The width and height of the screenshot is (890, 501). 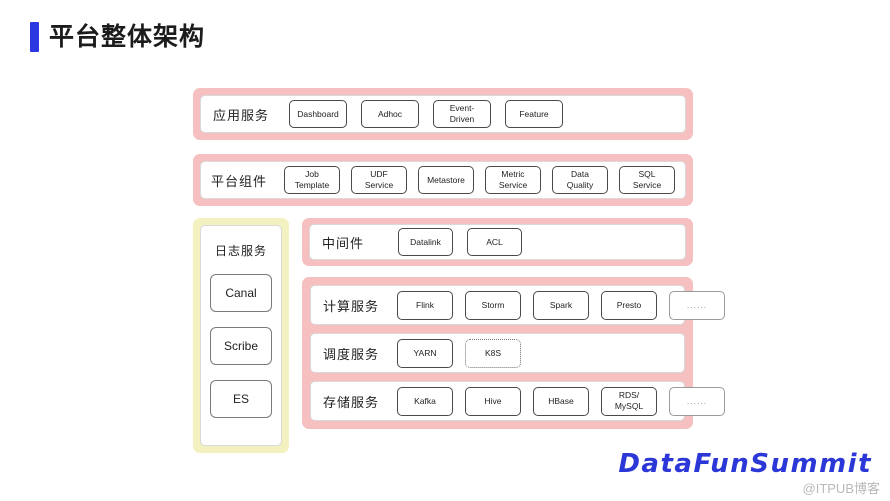 What do you see at coordinates (312, 180) in the screenshot?
I see `chip-job-template: Job Template` at bounding box center [312, 180].